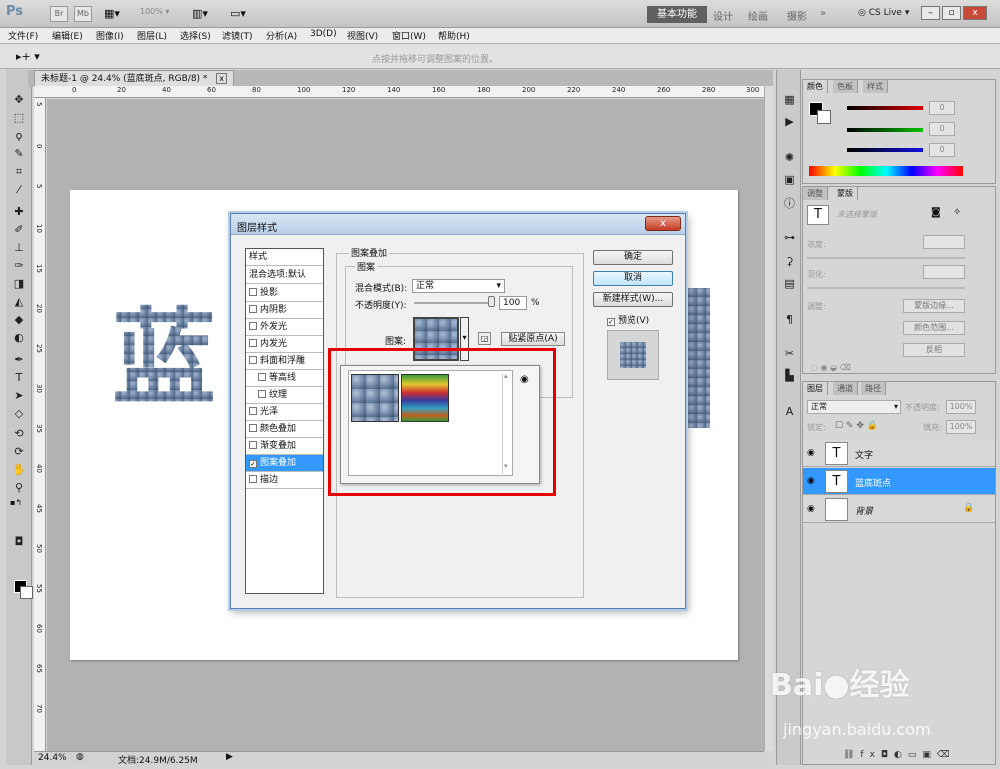 This screenshot has width=1000, height=769. I want to click on effect-item-inner-shadow: 内阴影, so click(284, 310).